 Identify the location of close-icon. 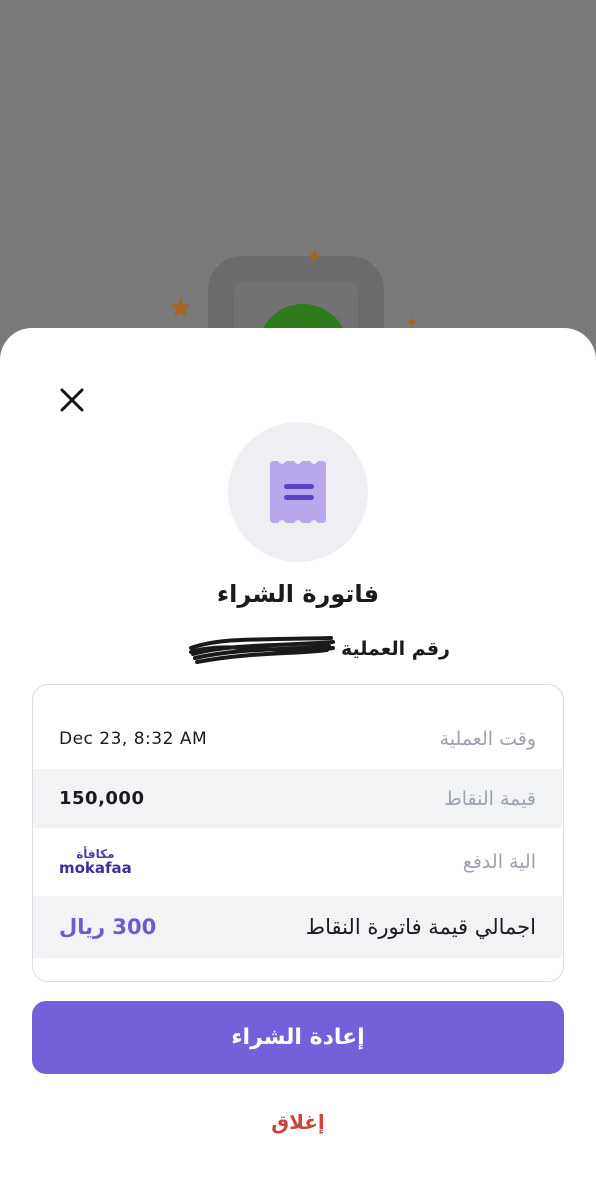
(72, 400).